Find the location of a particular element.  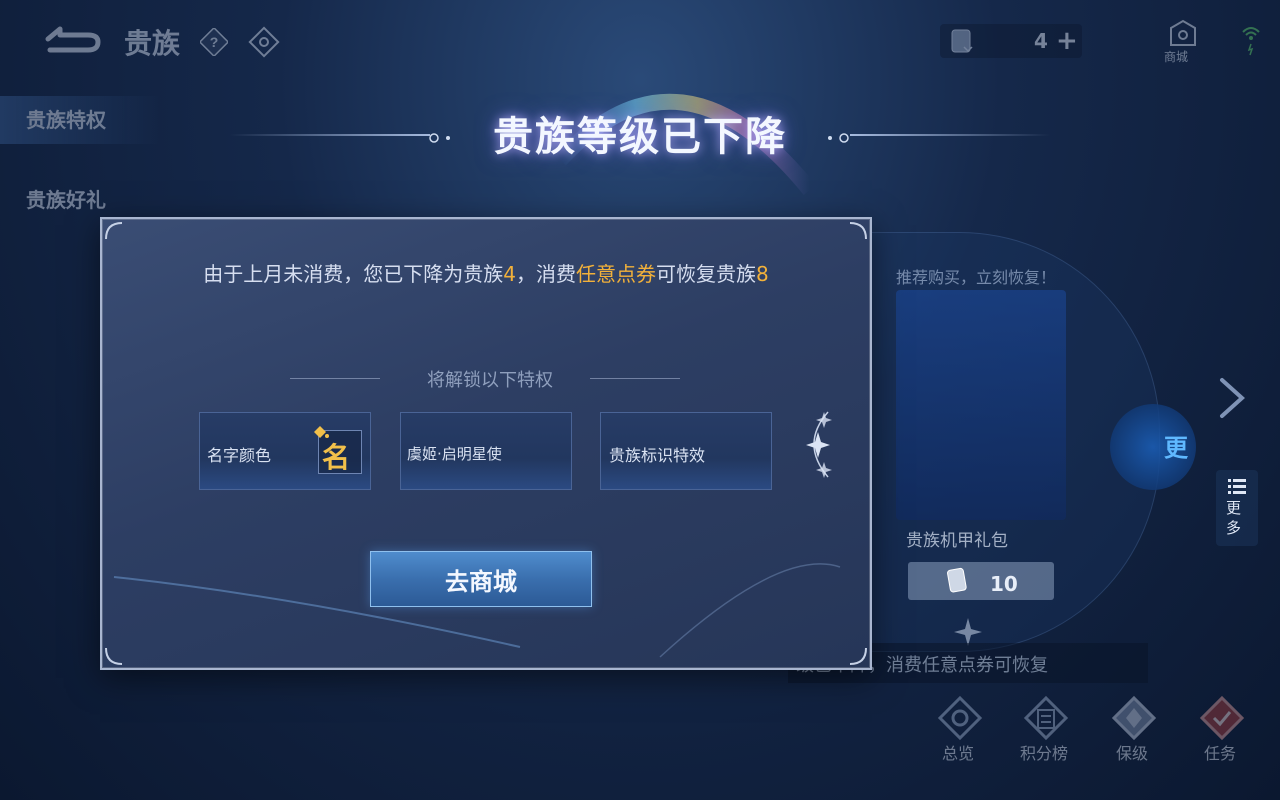

target-level: 8 is located at coordinates (762, 274).